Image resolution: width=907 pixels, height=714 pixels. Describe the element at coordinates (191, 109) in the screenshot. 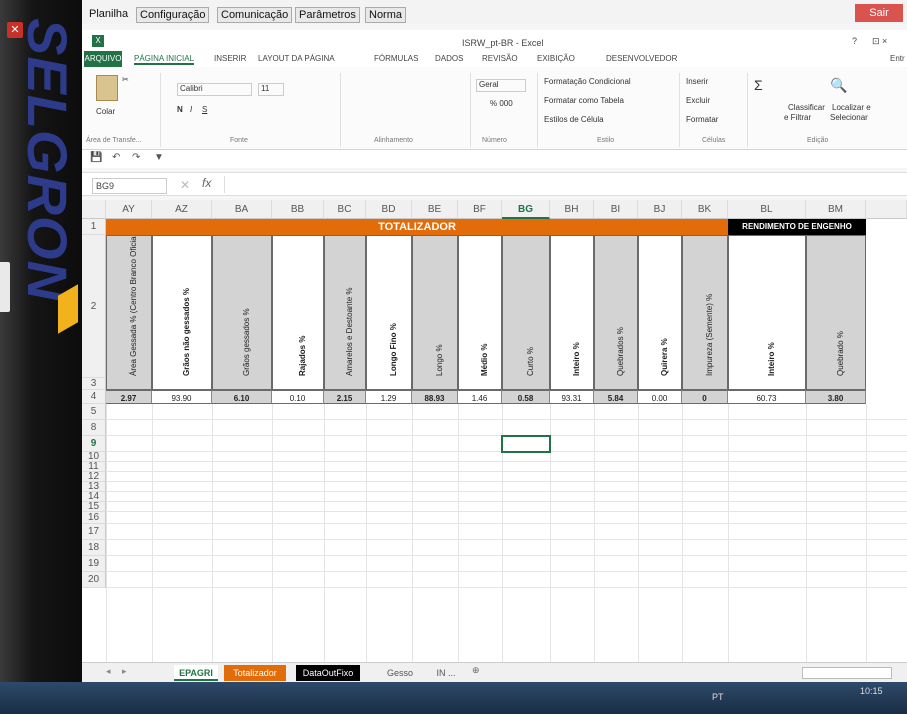

I see `italic-button: I` at that location.